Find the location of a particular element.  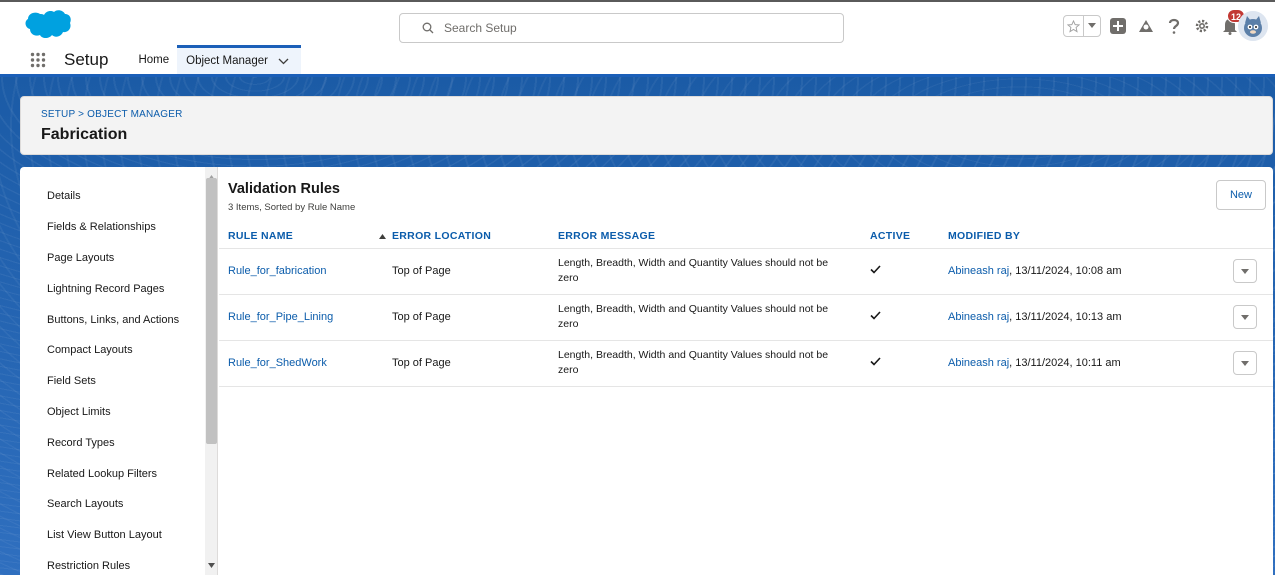

app-nav-bar: Setup Home Object Manager is located at coordinates (637, 61).